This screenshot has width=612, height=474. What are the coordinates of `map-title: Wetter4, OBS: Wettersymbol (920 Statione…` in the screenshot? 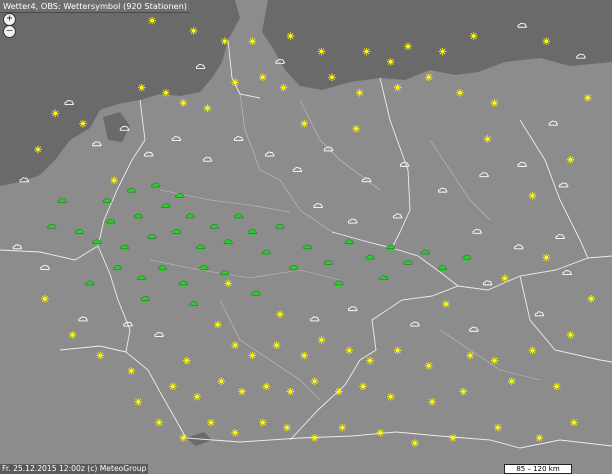 It's located at (95, 6).